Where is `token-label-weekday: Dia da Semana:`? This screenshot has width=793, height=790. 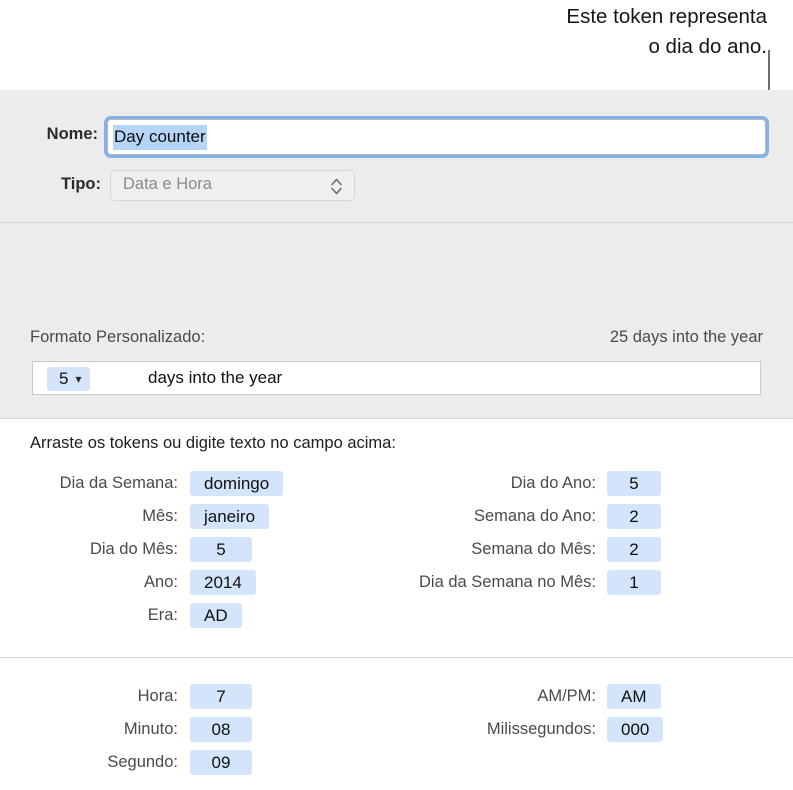 token-label-weekday: Dia da Semana: is located at coordinates (118, 483).